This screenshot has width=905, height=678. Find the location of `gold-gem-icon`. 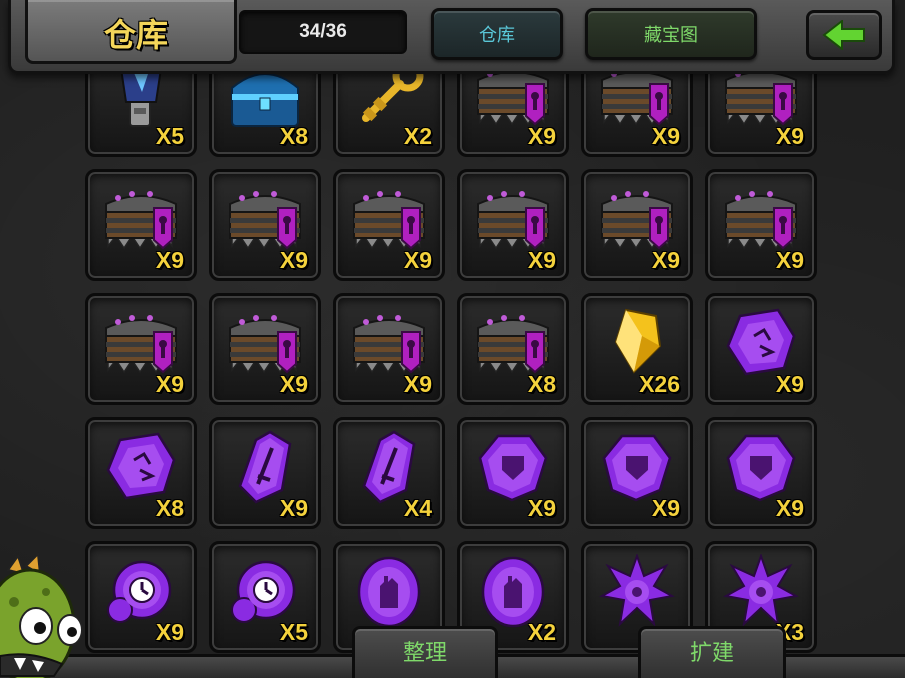

gold-gem-icon is located at coordinates (637, 343).